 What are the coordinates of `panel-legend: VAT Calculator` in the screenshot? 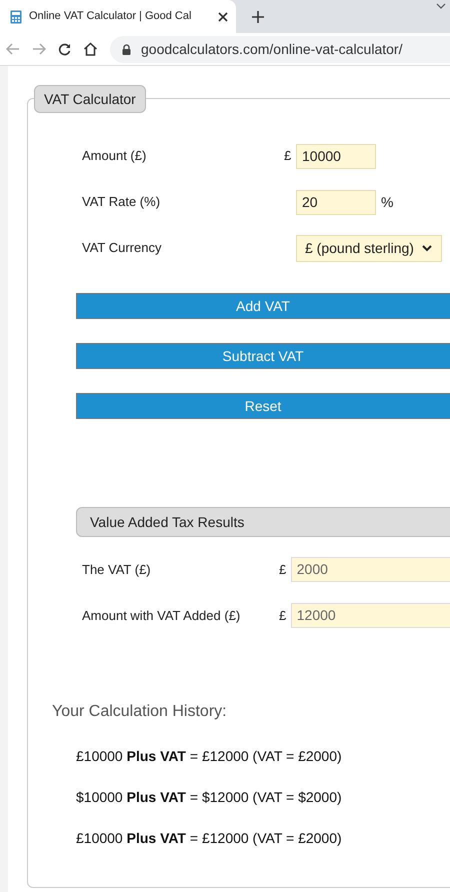 It's located at (90, 99).